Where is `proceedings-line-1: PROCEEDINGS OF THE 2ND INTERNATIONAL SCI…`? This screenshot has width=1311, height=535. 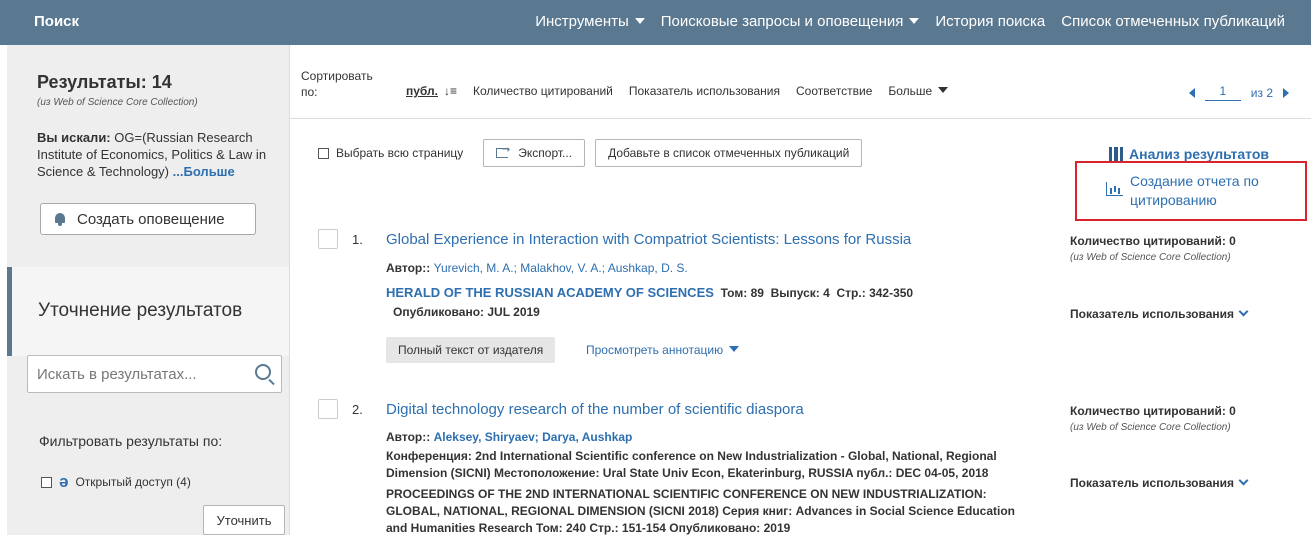
proceedings-line-1: PROCEEDINGS OF THE 2ND INTERNATIONAL SCI… is located at coordinates (686, 494).